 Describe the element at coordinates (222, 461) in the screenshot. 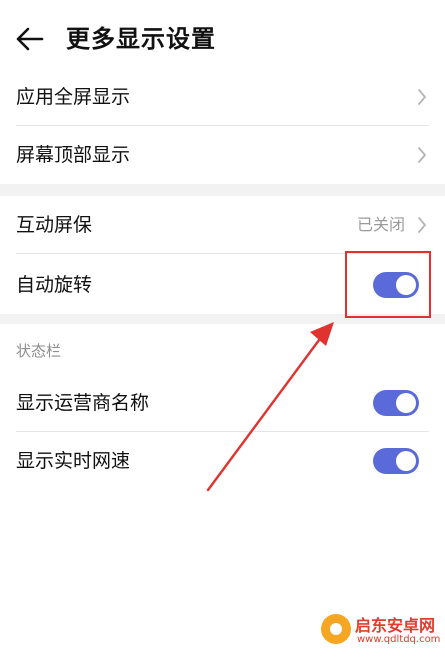

I see `setting-show-network-speed: 显示实时网速` at that location.